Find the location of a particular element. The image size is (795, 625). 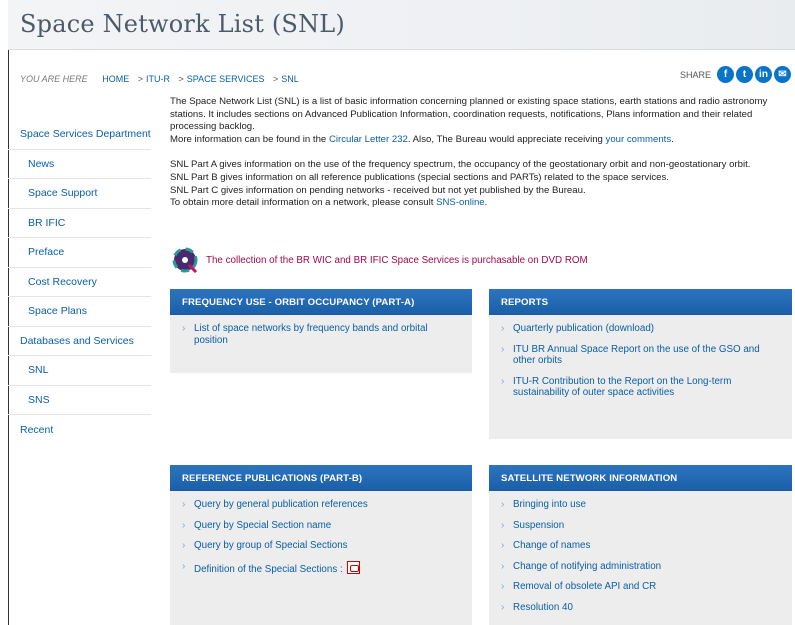

share-bar: SHARE f t in ✉ is located at coordinates (735, 74).